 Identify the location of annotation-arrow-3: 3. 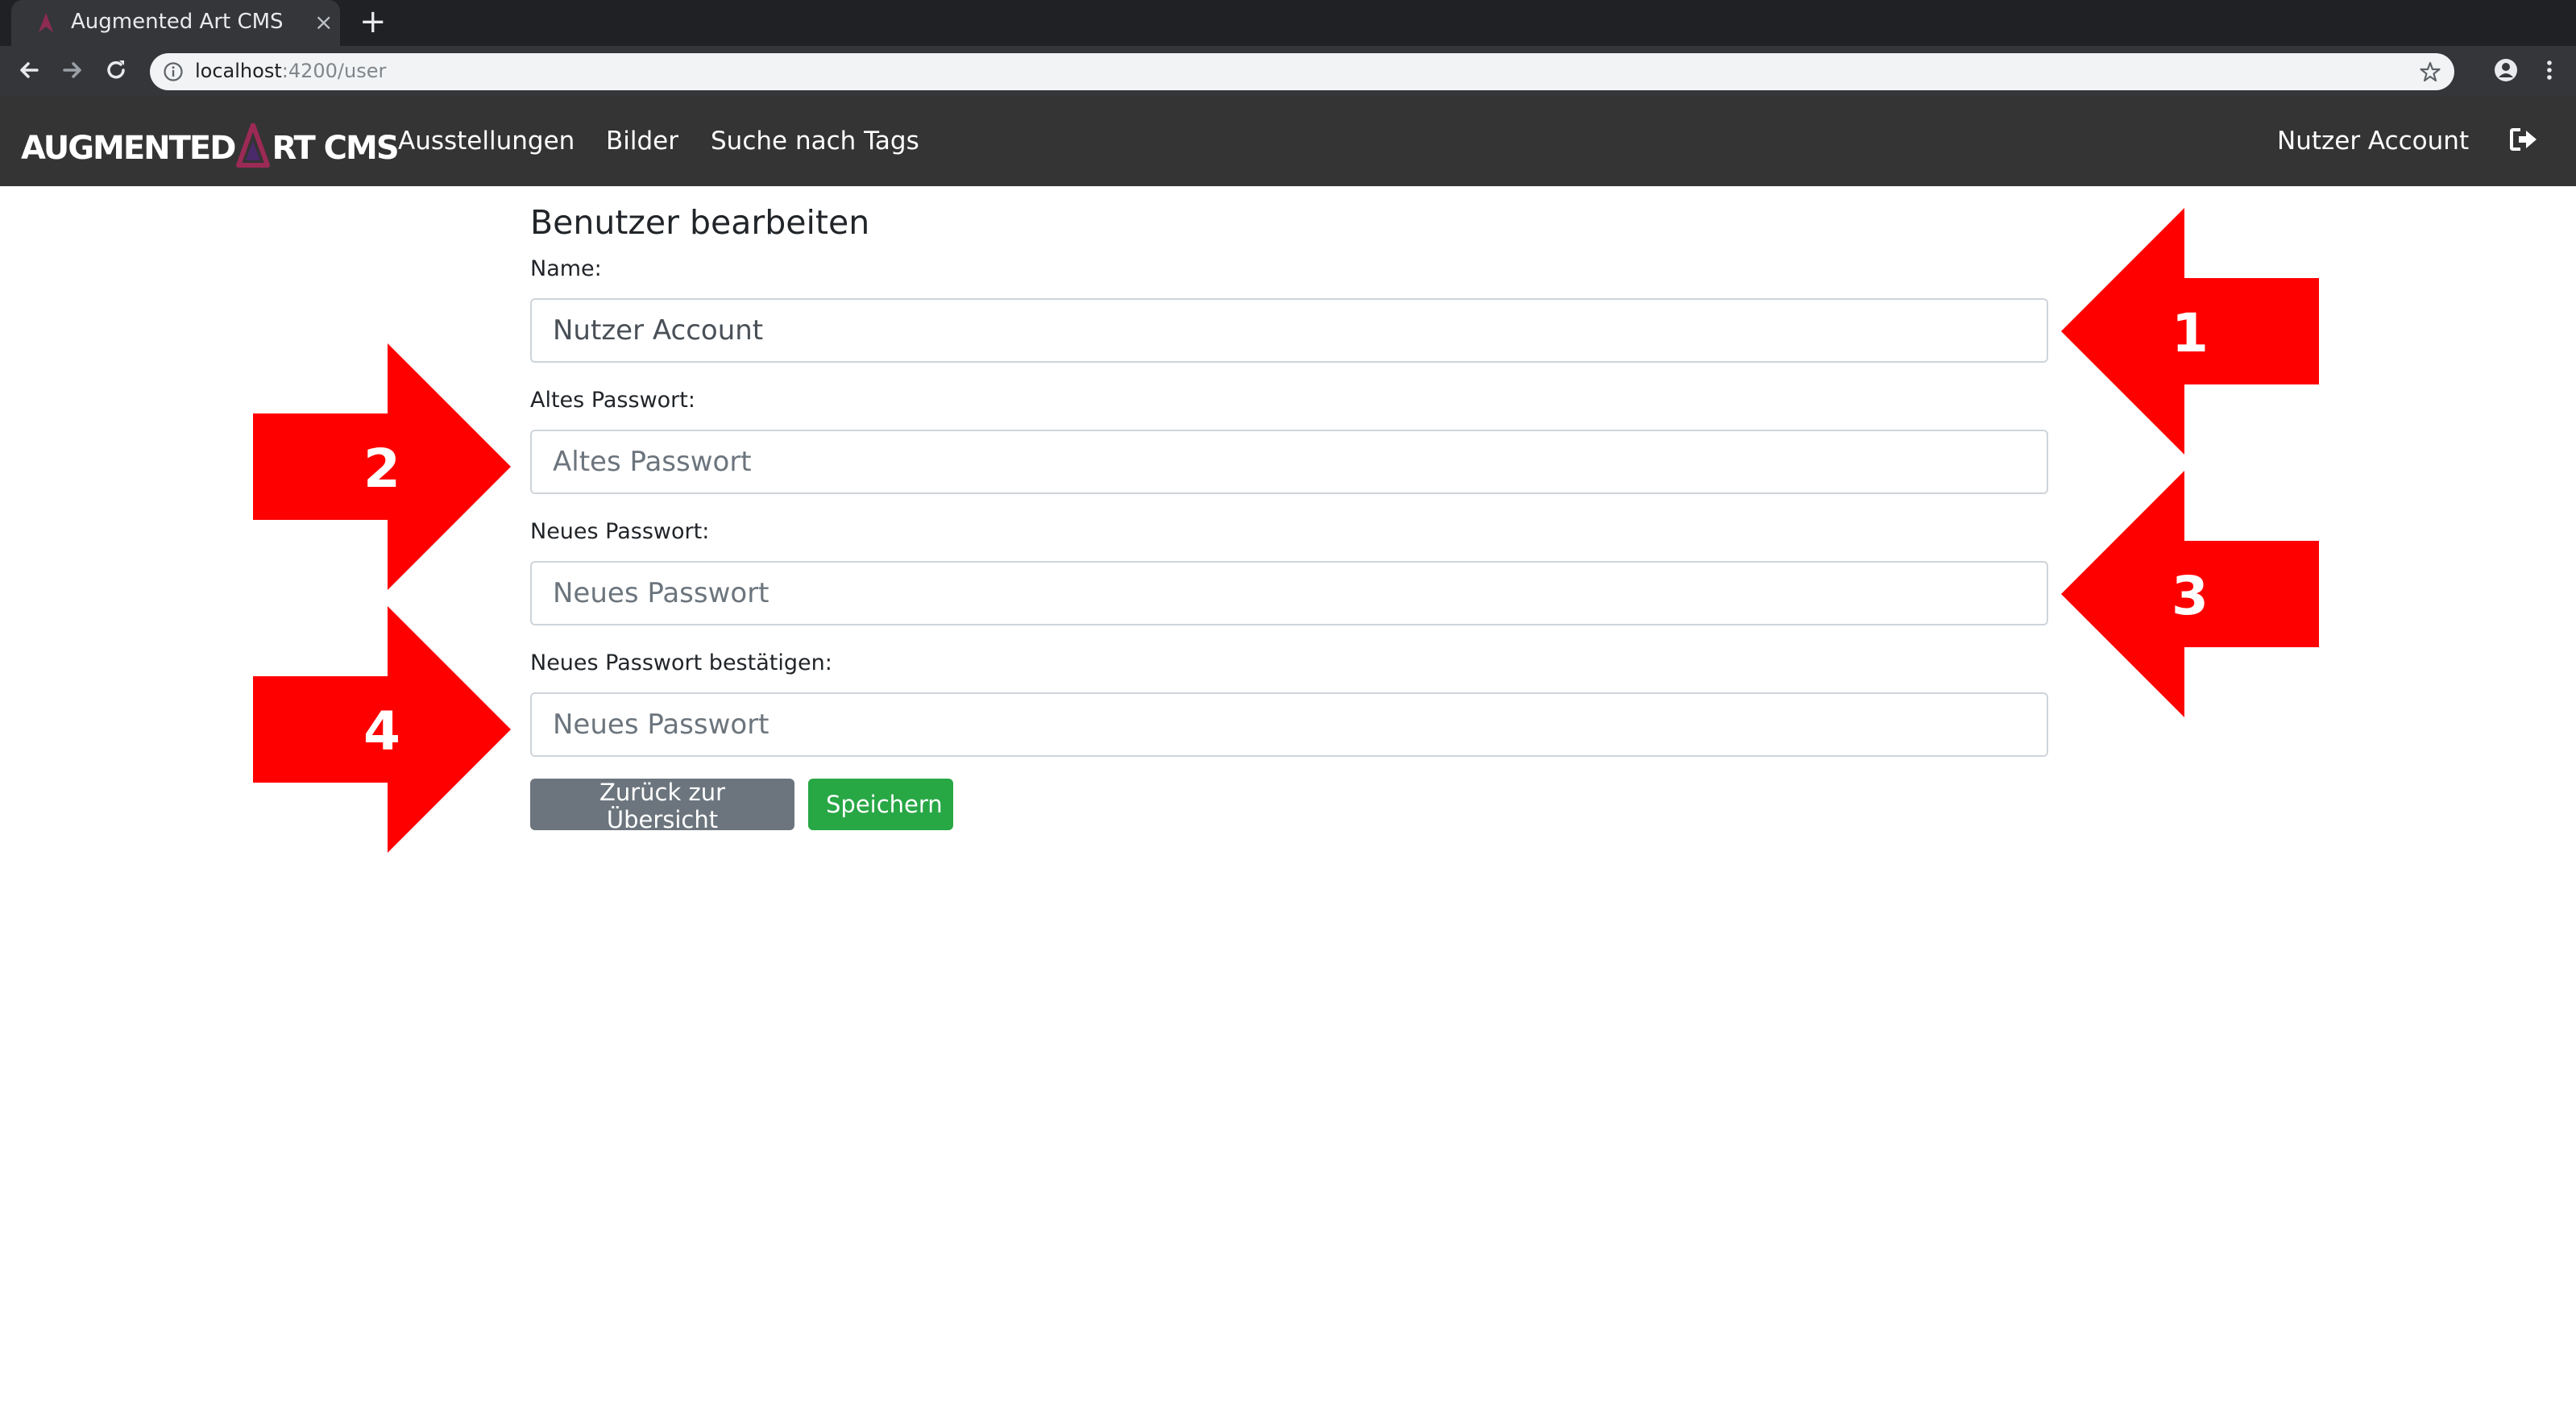
(2190, 594).